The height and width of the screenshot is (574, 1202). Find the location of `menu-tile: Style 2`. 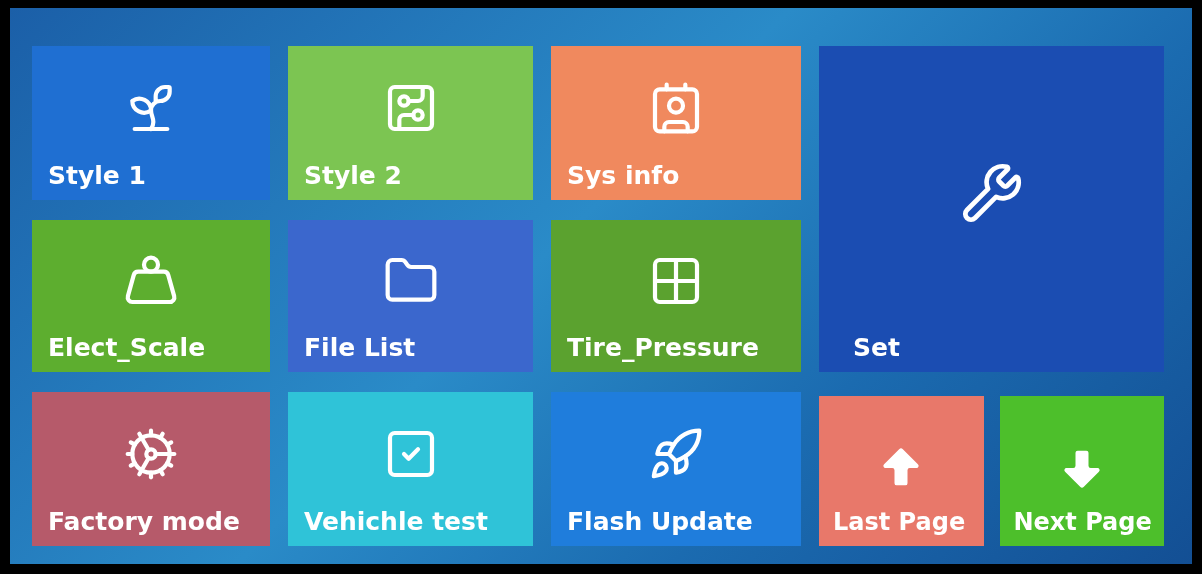

menu-tile: Style 2 is located at coordinates (410, 123).